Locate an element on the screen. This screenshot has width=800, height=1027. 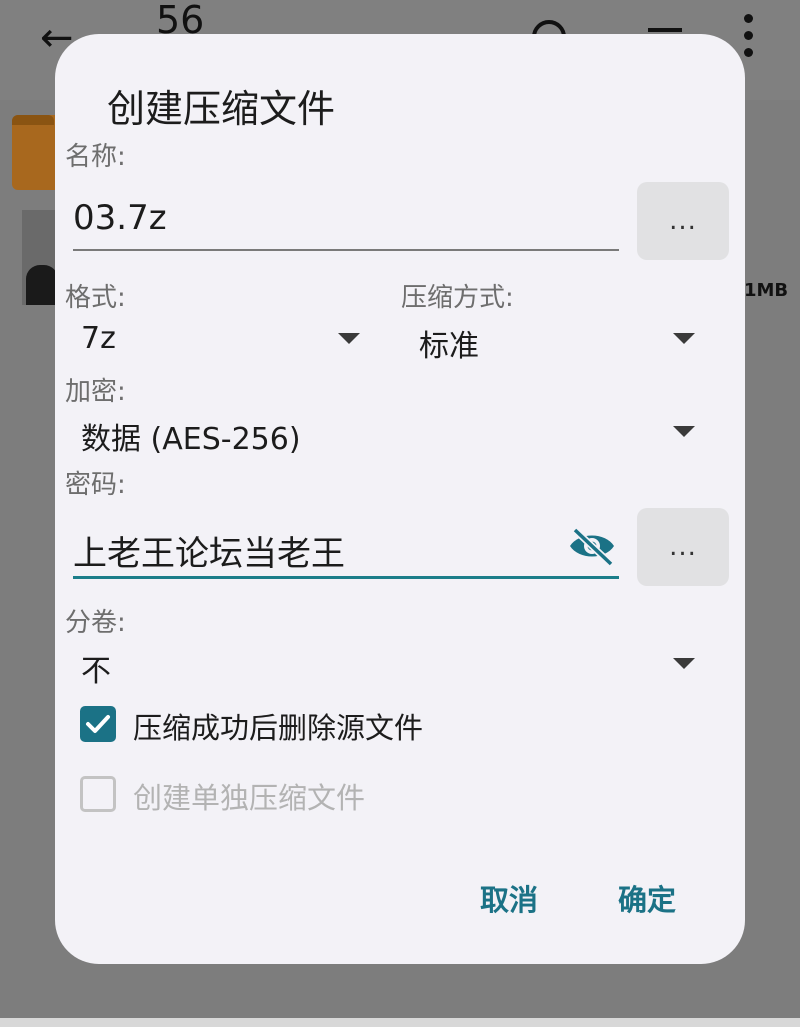
delete-source-label: 压缩成功后删除源文件 is located at coordinates (278, 726).